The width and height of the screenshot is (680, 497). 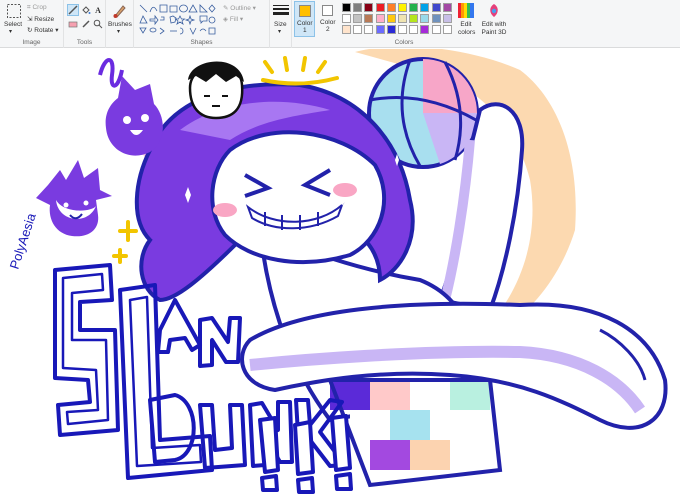 I want to click on magnifier-icon, so click(x=98, y=24).